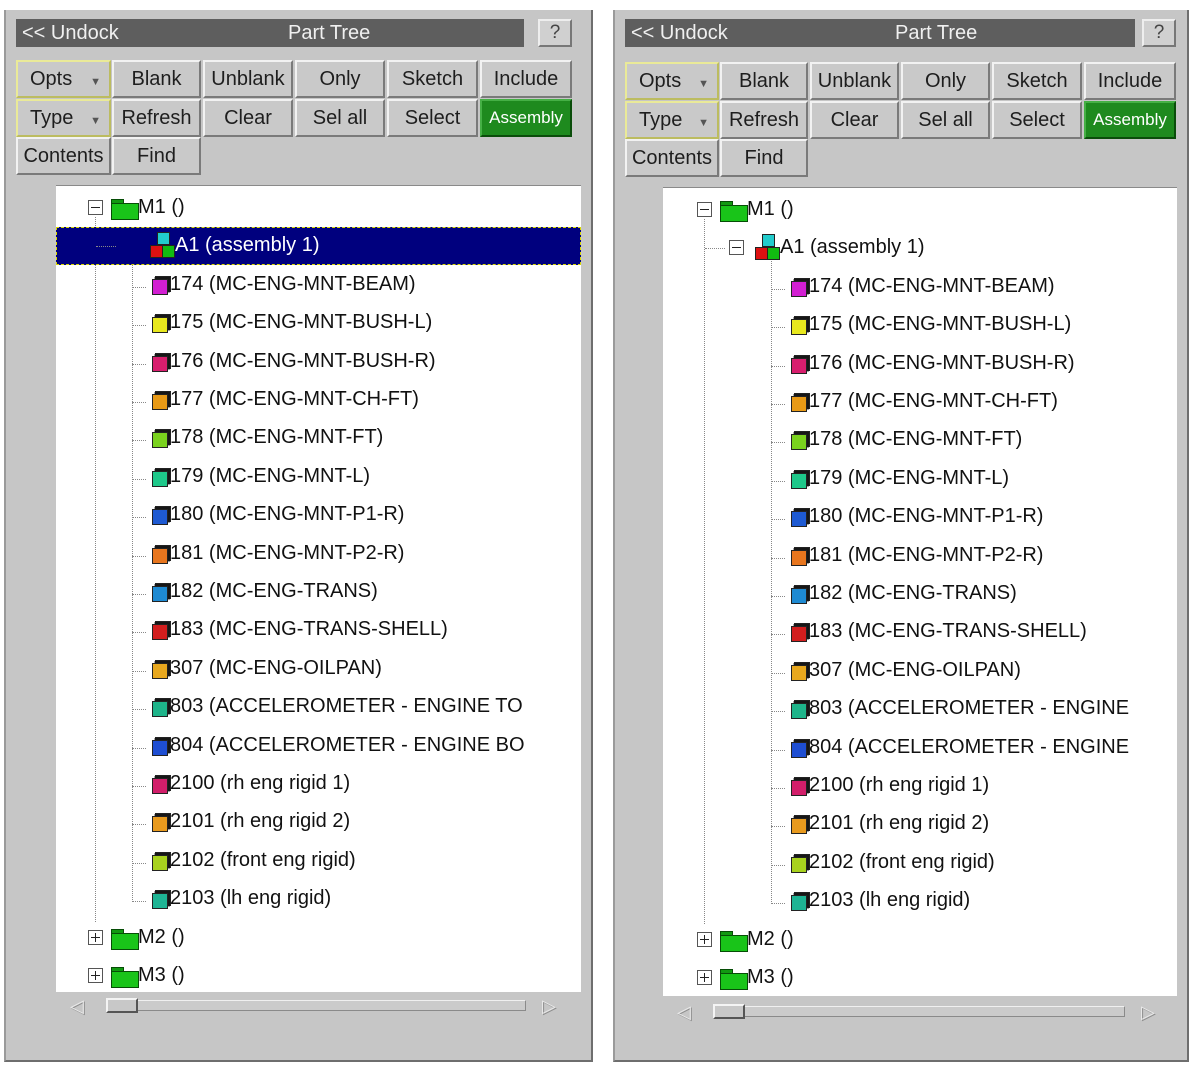 Image resolution: width=1189 pixels, height=1065 pixels. What do you see at coordinates (270, 33) in the screenshot?
I see `title-bar: << Undock Part Tree` at bounding box center [270, 33].